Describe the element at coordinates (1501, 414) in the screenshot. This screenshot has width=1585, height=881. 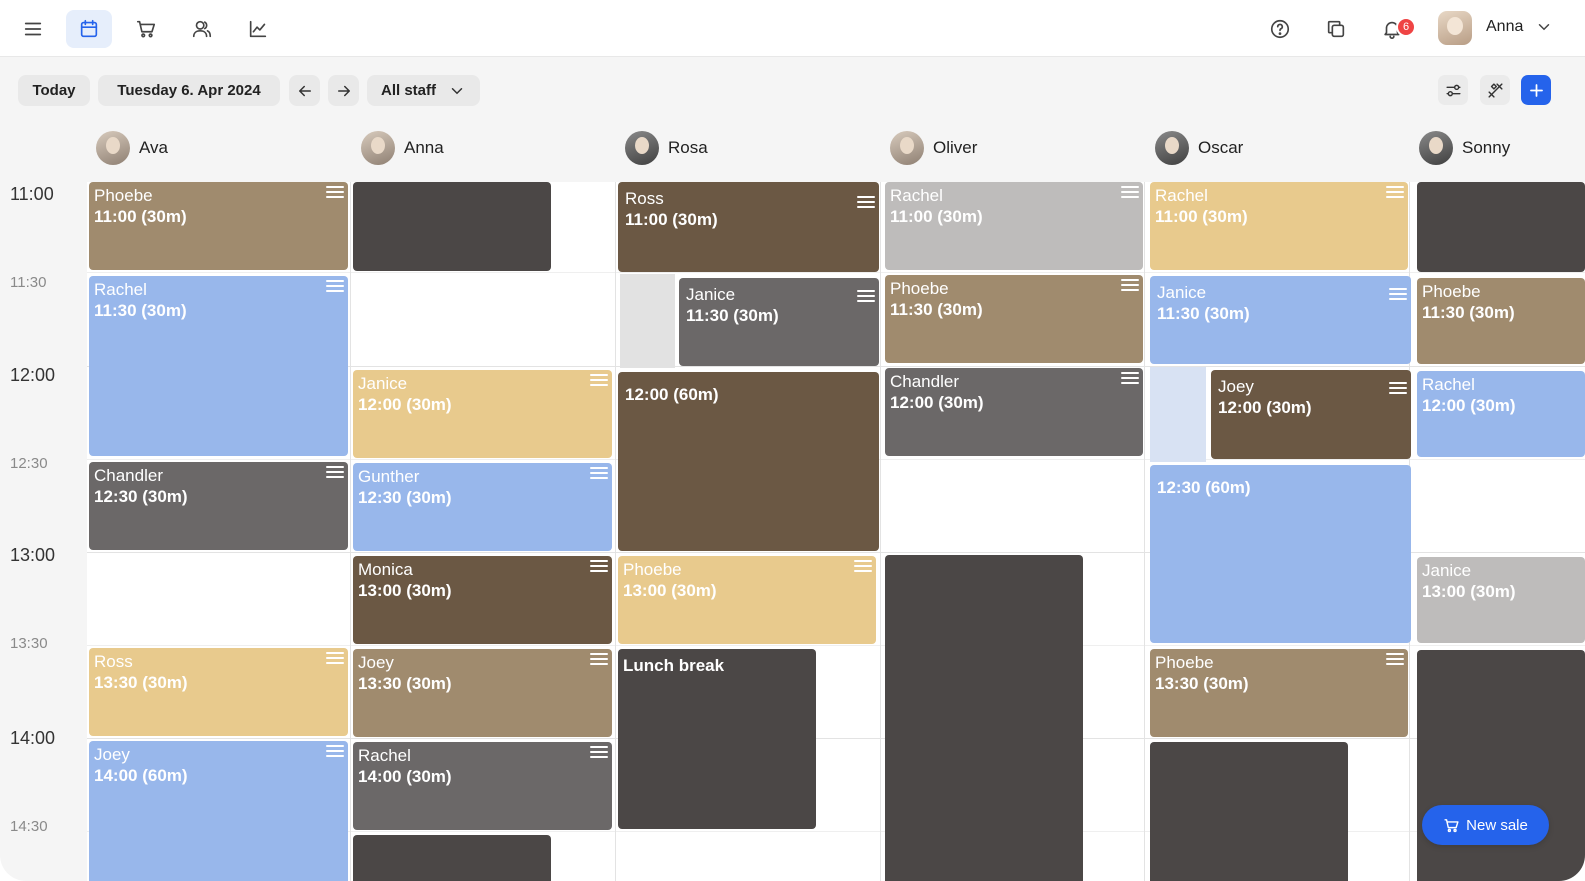
I see `appointment-card: Rachel 12:00 (30m)` at that location.